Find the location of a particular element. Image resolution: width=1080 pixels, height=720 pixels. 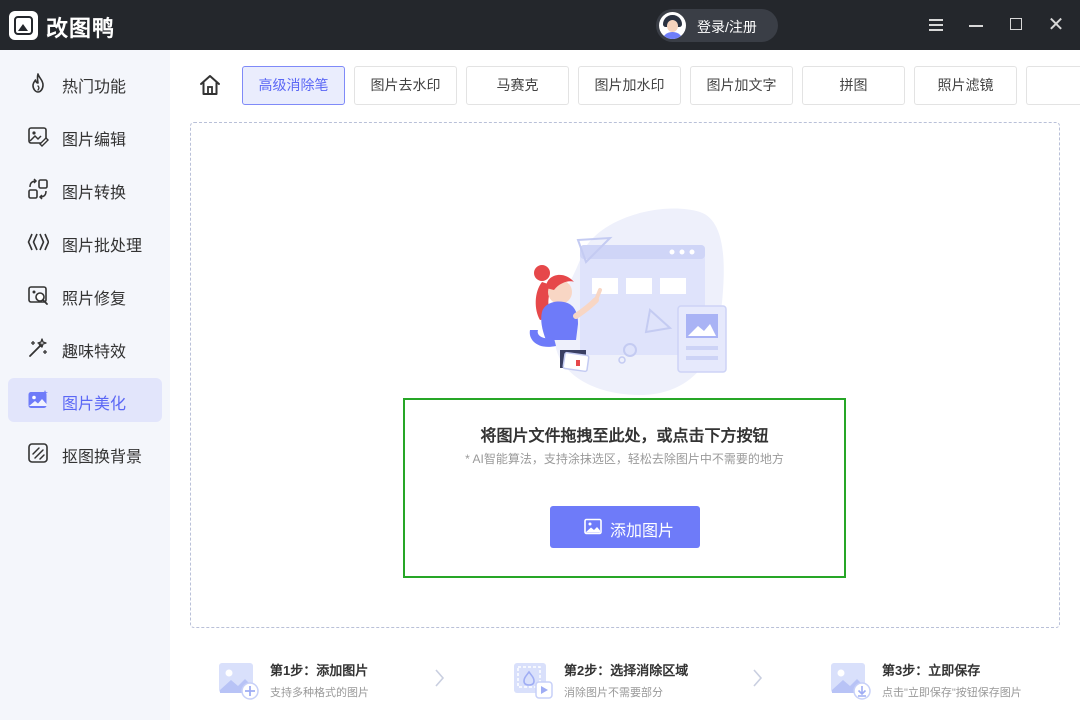

sidebar-item-label: 热门功能 is located at coordinates (94, 87).